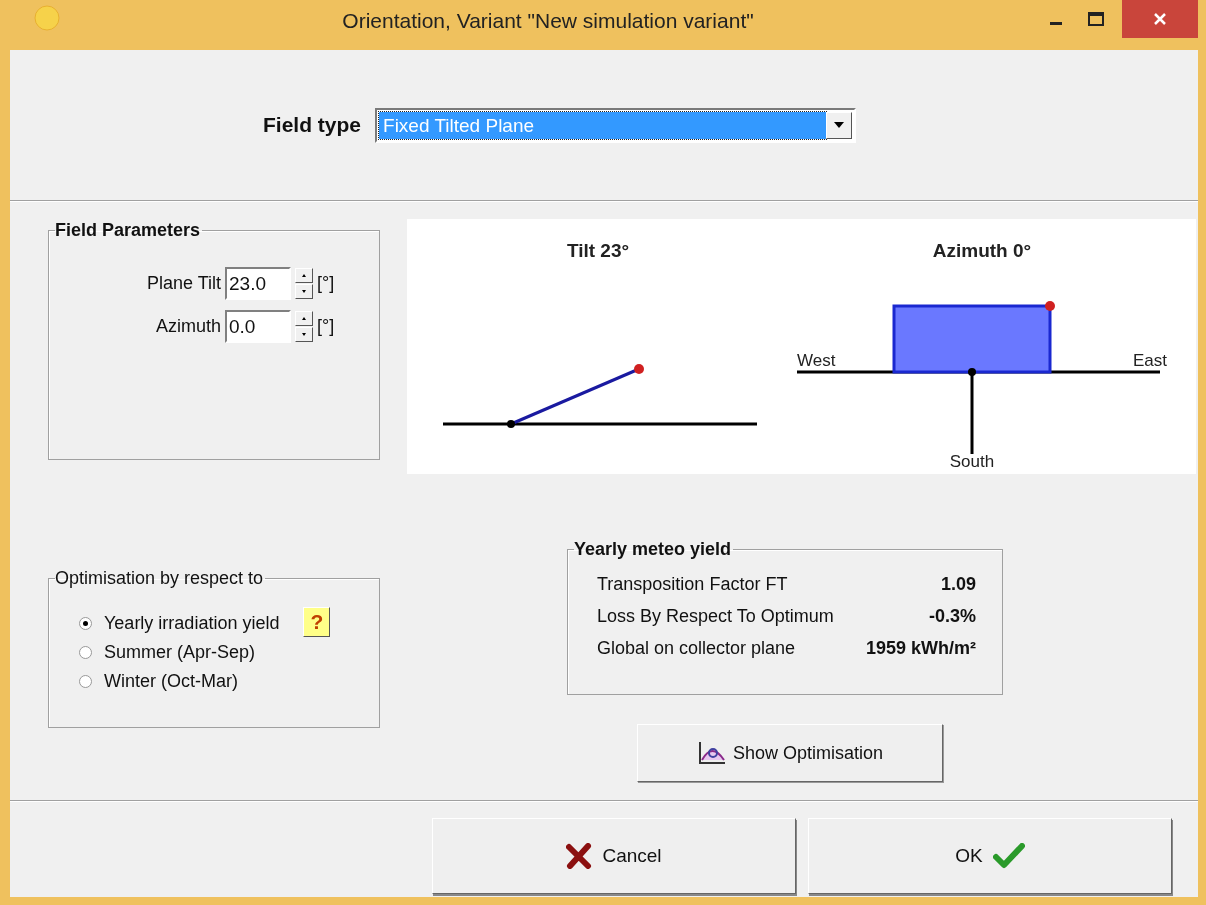 This screenshot has width=1206, height=905. What do you see at coordinates (179, 652) in the screenshot?
I see `radio-option: Summer (Apr-Sep)` at bounding box center [179, 652].